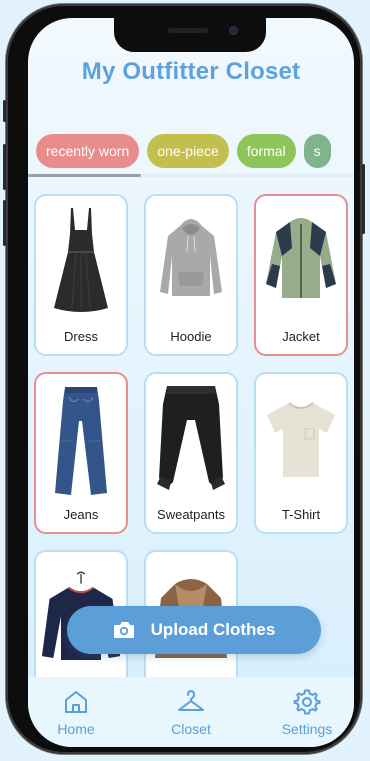 The height and width of the screenshot is (761, 370). Describe the element at coordinates (124, 630) in the screenshot. I see `camera-icon` at that location.